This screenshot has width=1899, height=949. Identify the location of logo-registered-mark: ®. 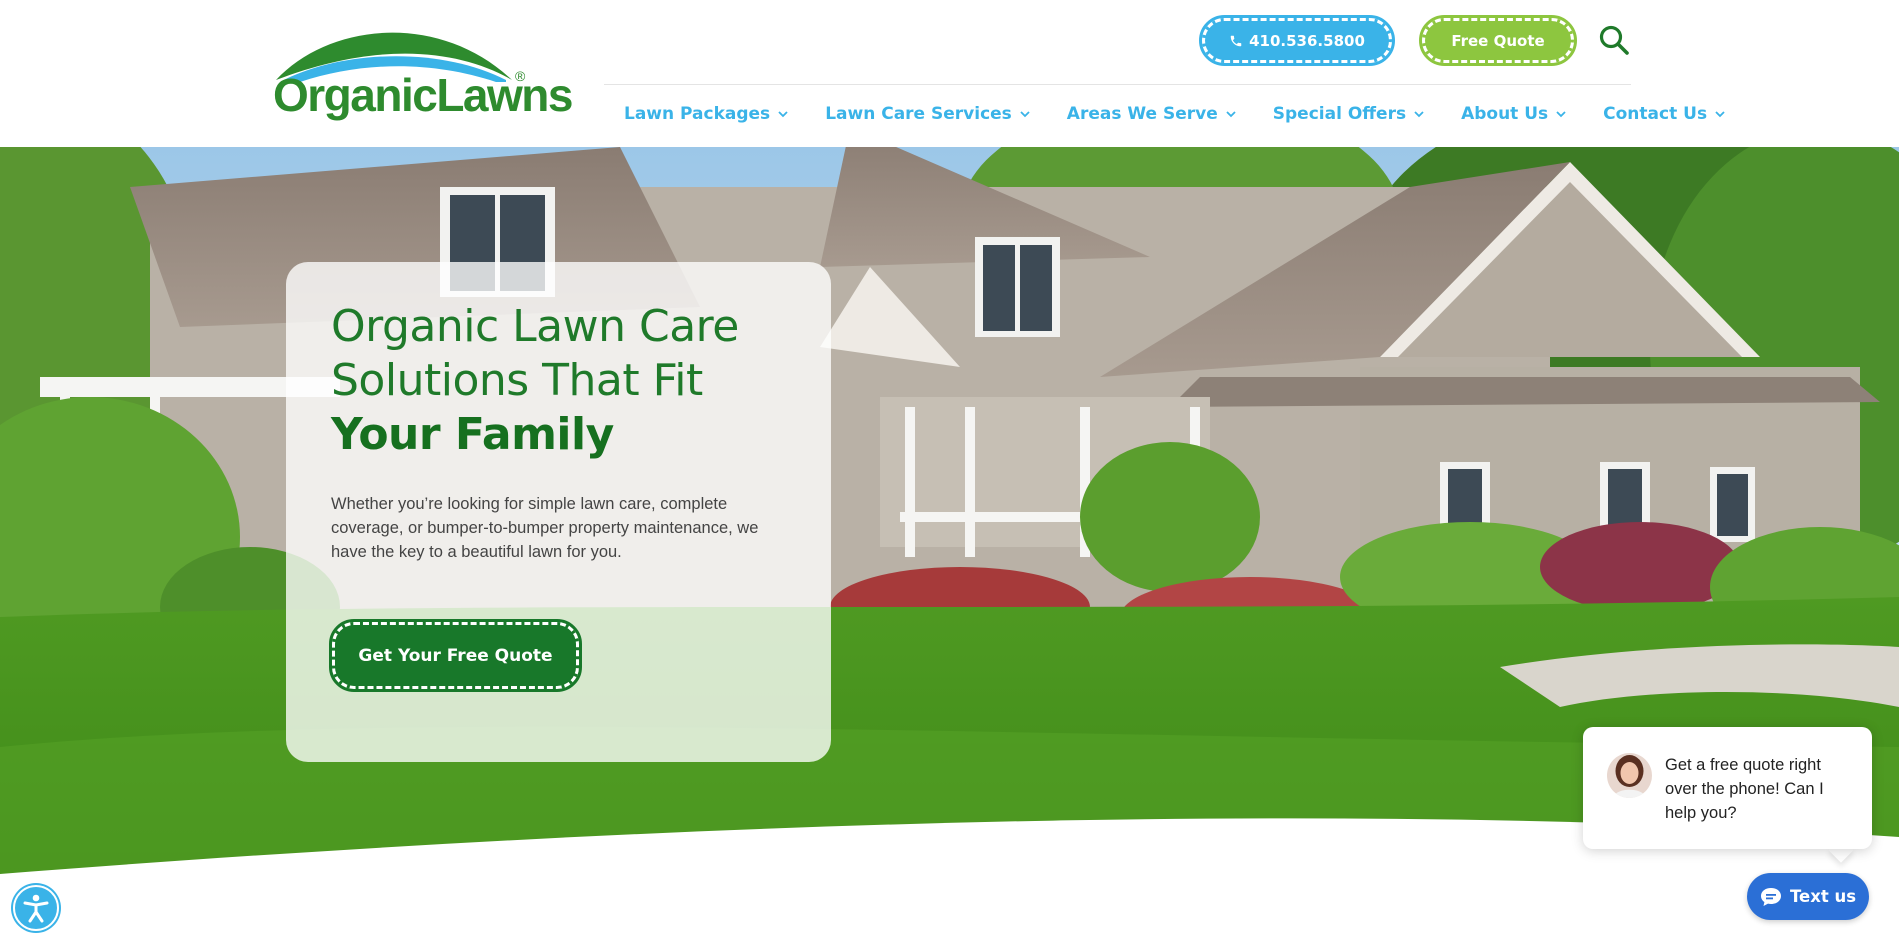
(520, 76).